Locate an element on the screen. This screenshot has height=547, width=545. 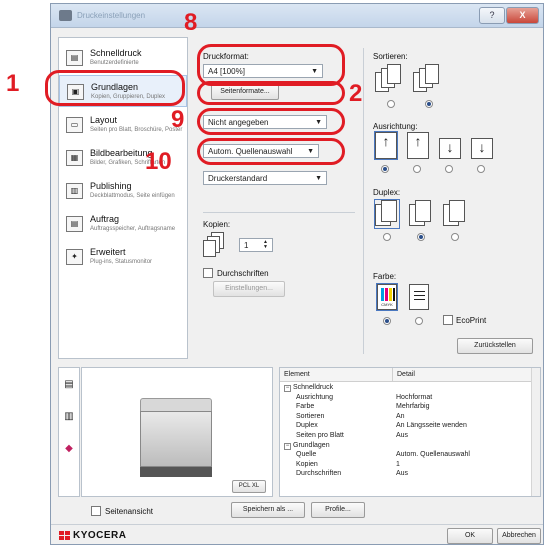
color-mode-icon: CMYK is located at coordinates (387, 297).